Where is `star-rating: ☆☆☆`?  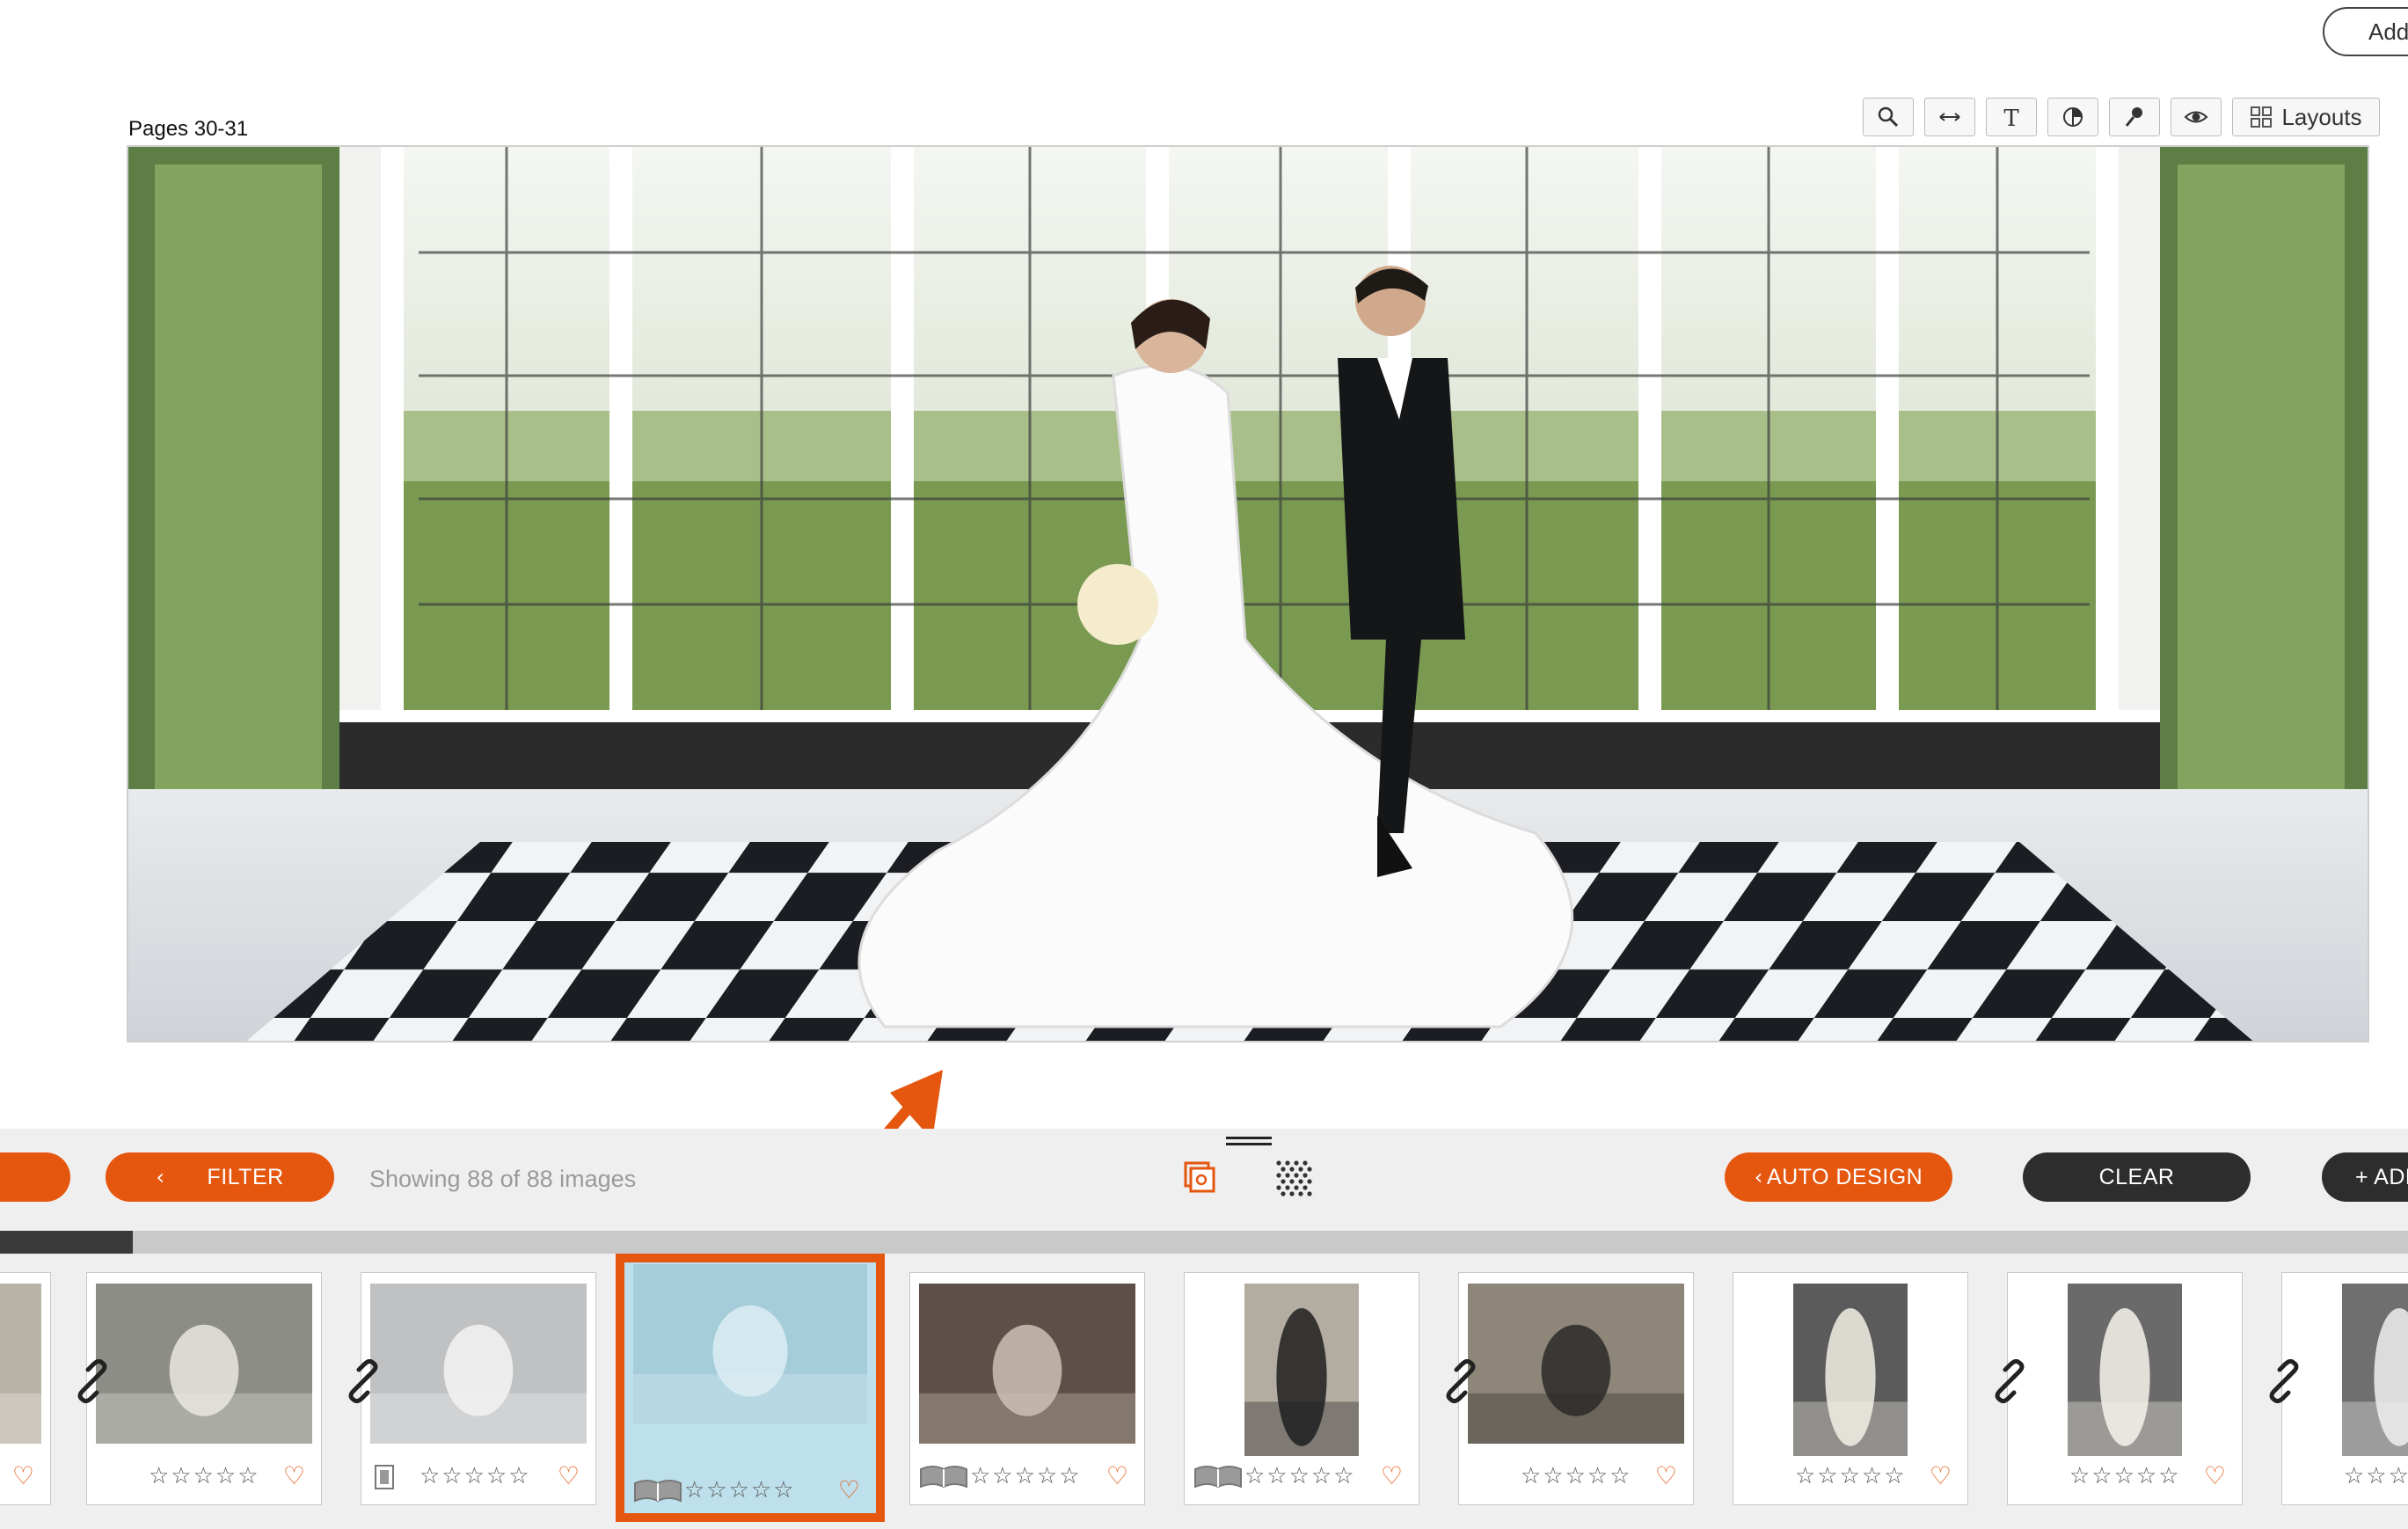 star-rating: ☆☆☆ is located at coordinates (2376, 1476).